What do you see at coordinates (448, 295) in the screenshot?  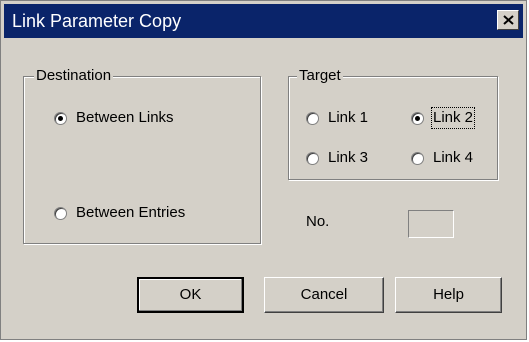 I see `help-button: Help` at bounding box center [448, 295].